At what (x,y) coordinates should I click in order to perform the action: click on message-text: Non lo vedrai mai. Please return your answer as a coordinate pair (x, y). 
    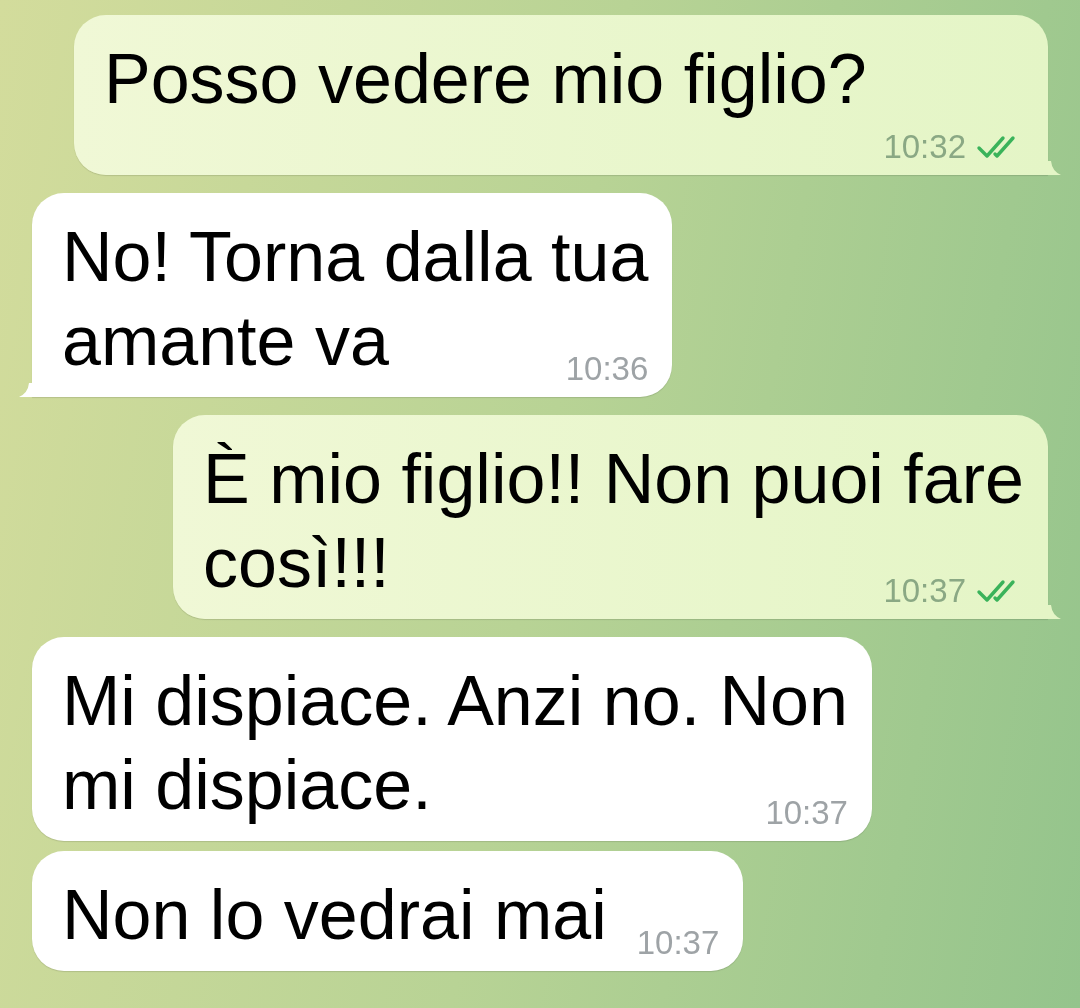
    Looking at the image, I should click on (334, 915).